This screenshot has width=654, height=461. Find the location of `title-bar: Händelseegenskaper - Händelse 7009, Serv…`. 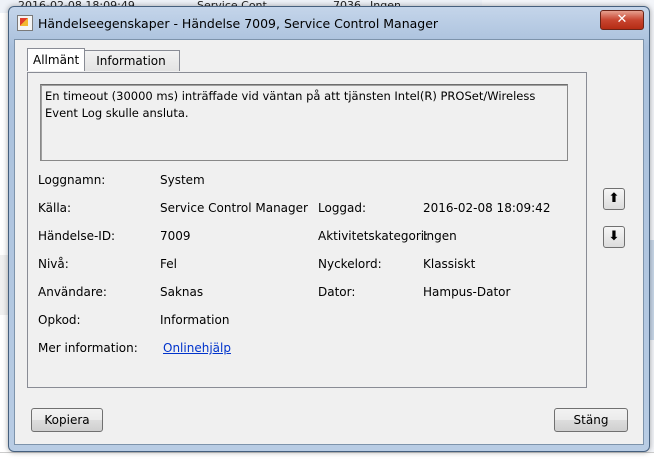

title-bar: Händelseegenskaper - Händelse 7009, Serv… is located at coordinates (329, 21).